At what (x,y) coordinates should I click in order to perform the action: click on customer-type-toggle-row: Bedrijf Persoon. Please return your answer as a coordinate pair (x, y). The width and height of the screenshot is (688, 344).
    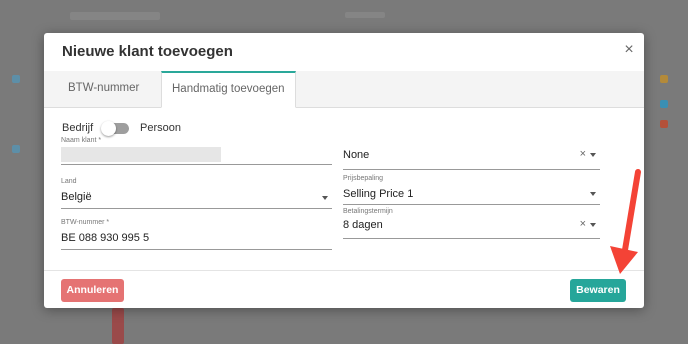
    Looking at the image, I should click on (162, 128).